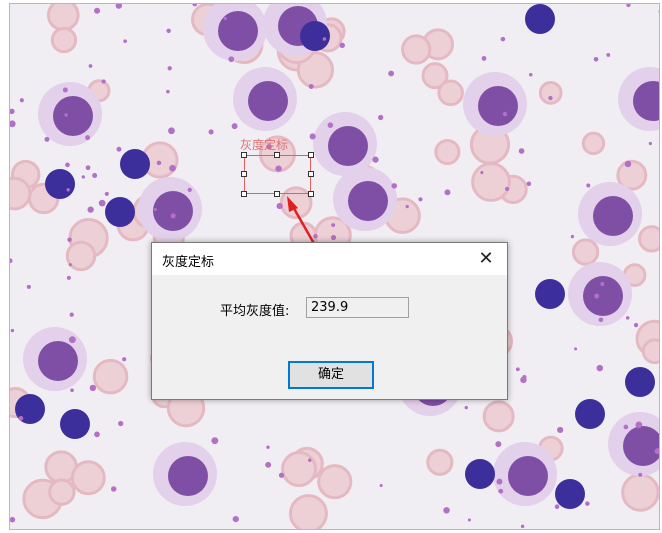 The height and width of the screenshot is (533, 662). I want to click on roi-handle-tm, so click(277, 155).